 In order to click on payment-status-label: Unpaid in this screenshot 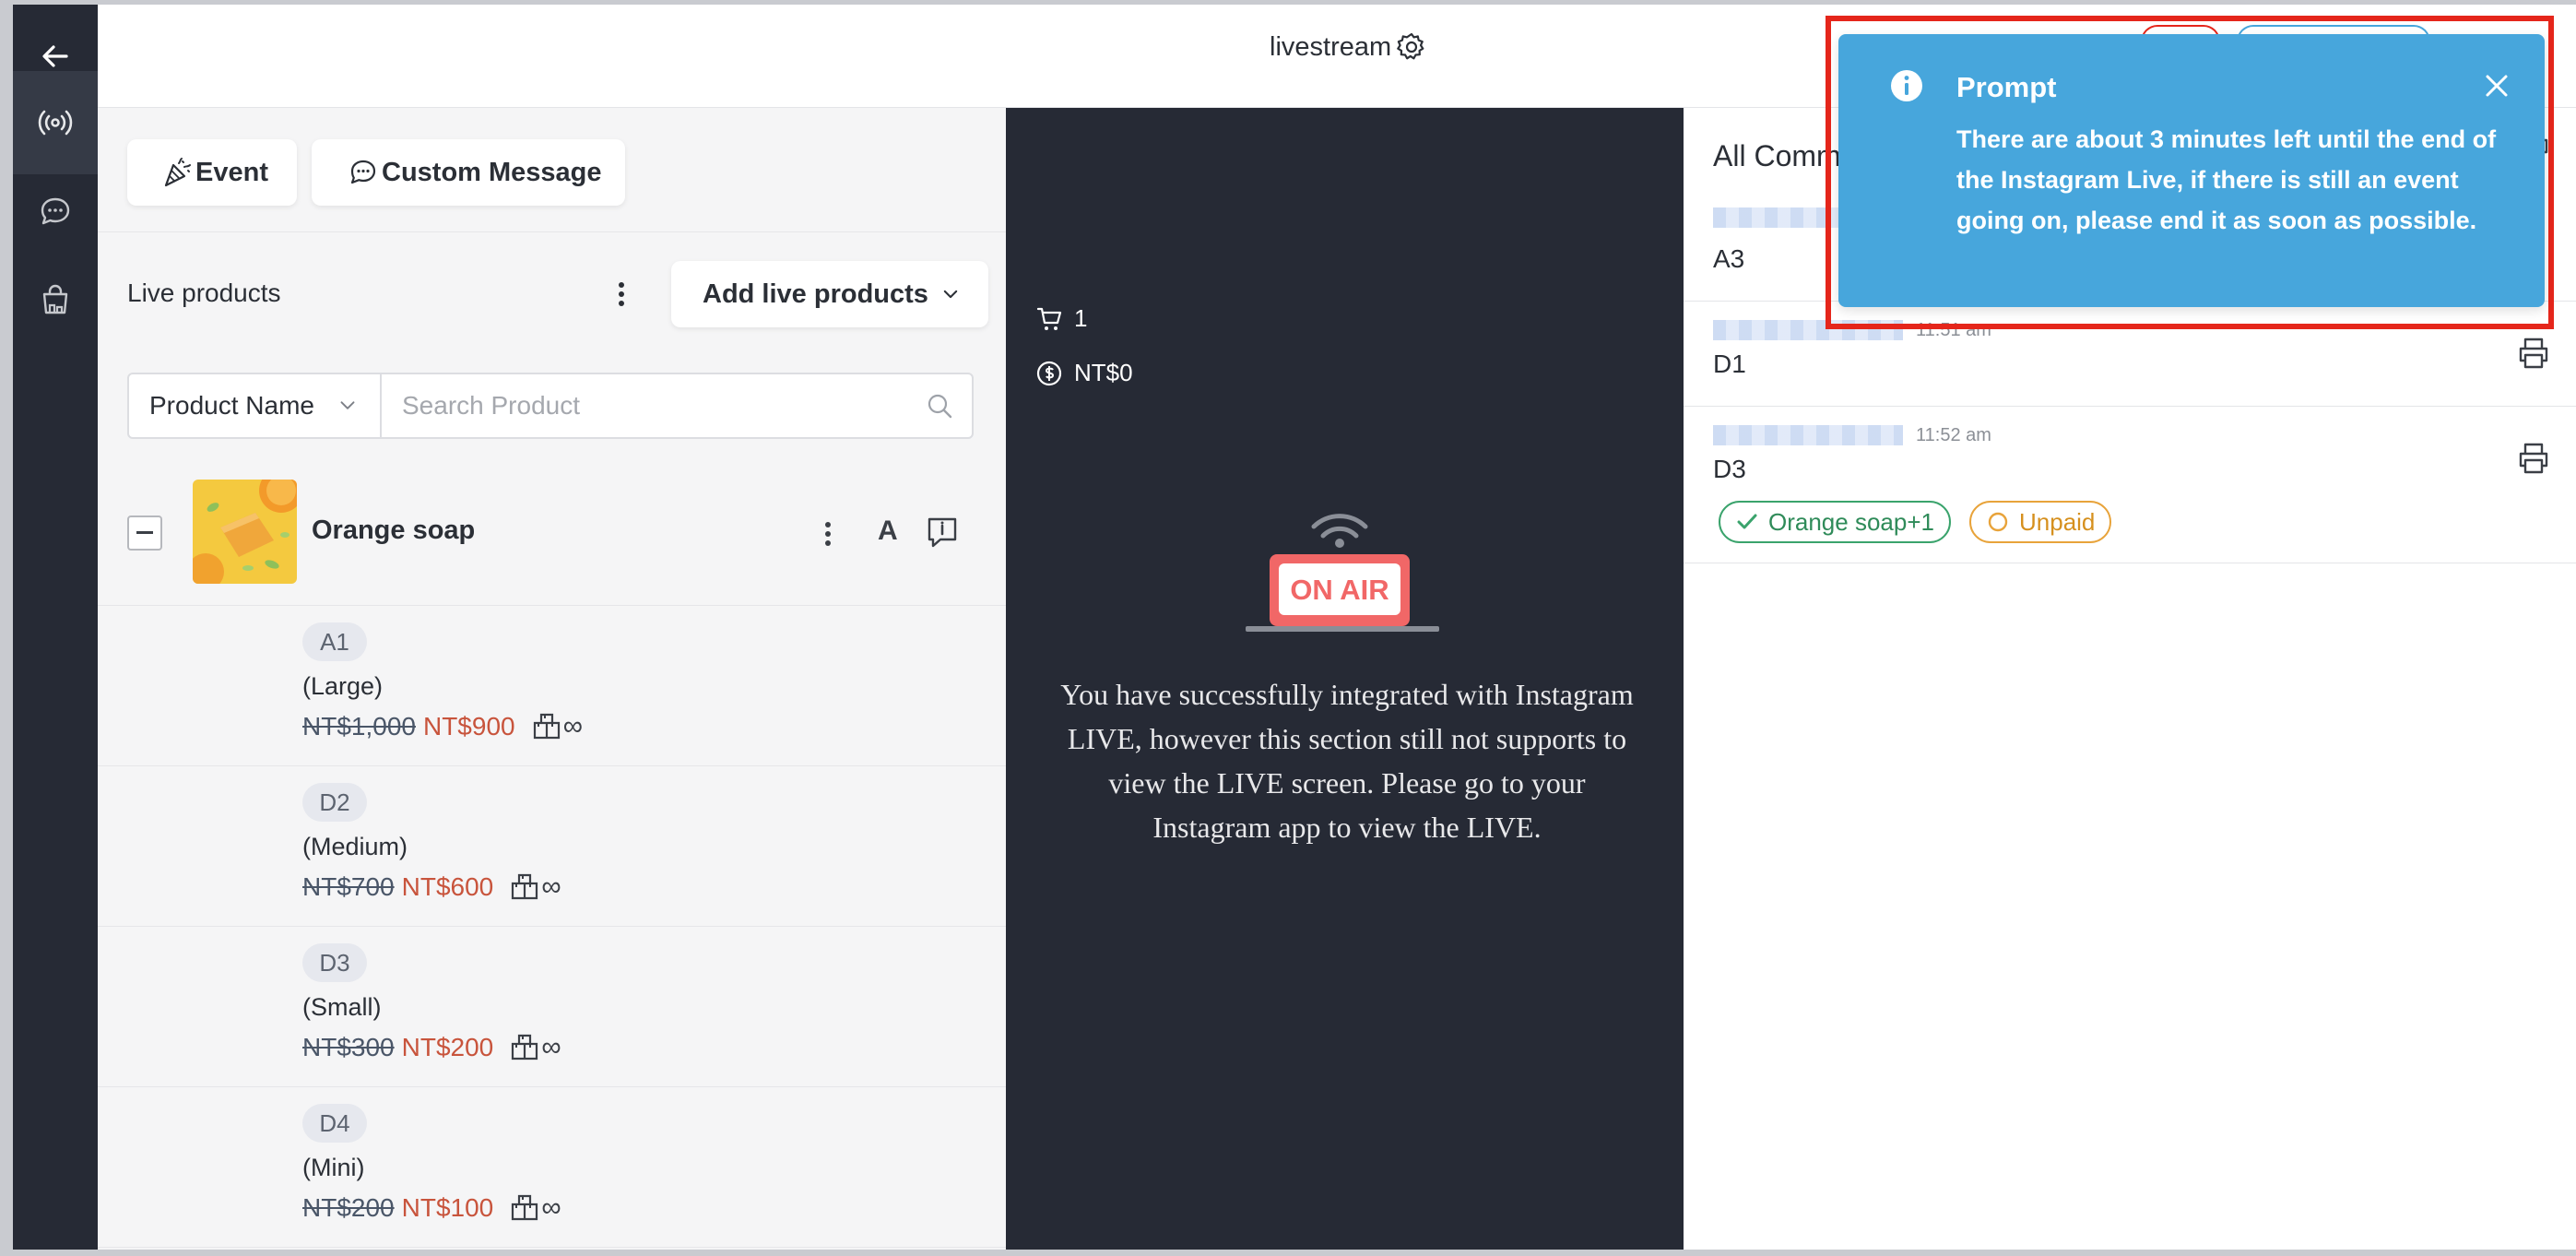, I will do `click(2057, 521)`.